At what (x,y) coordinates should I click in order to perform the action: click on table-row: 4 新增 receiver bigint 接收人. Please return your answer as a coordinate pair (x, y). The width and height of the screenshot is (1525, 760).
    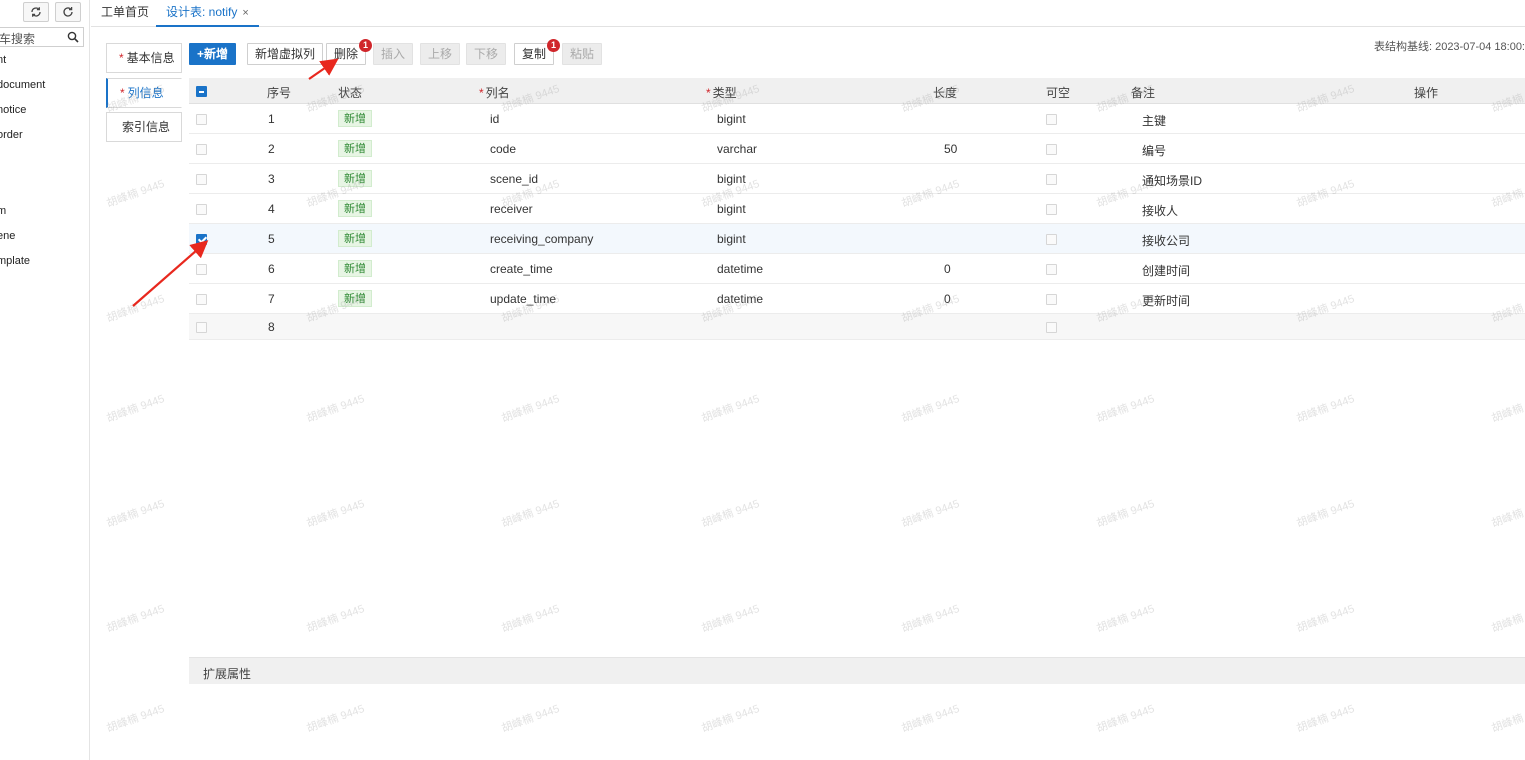
    Looking at the image, I should click on (857, 209).